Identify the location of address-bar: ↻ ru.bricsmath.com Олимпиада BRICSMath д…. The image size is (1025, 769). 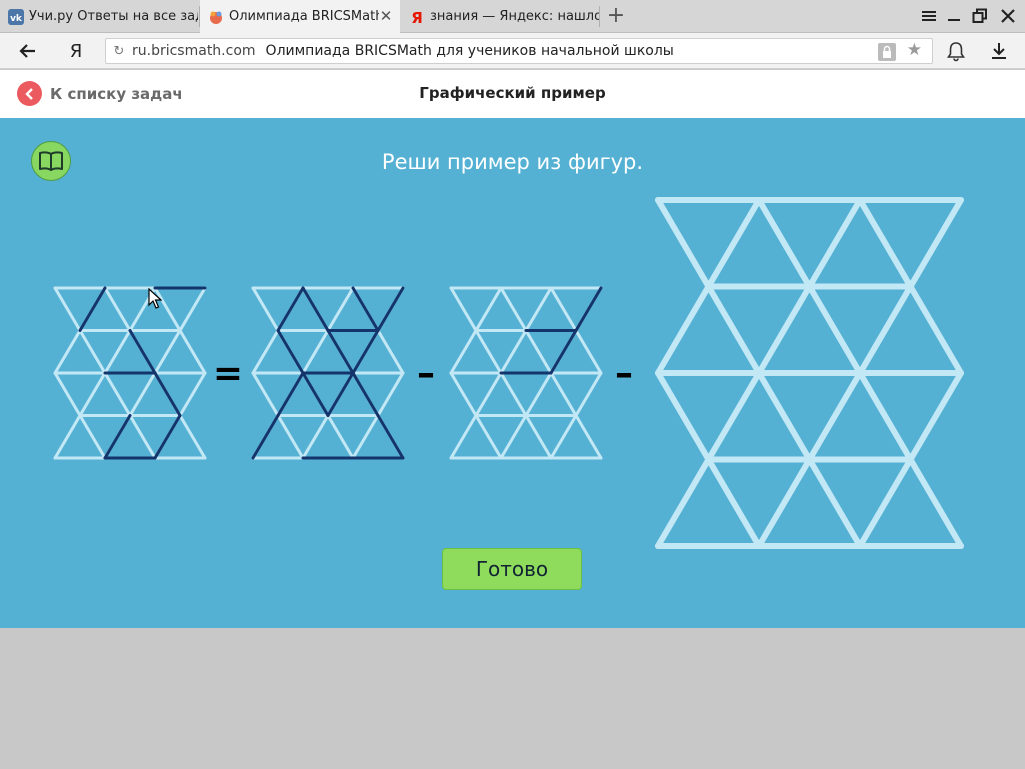
(519, 51).